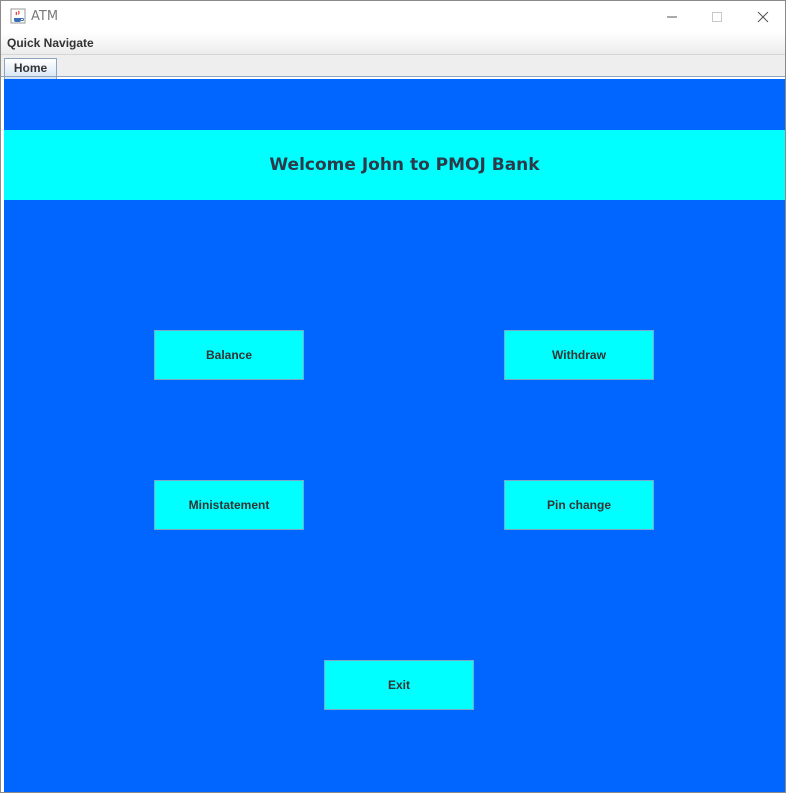  What do you see at coordinates (393, 76) in the screenshot?
I see `tab-divider` at bounding box center [393, 76].